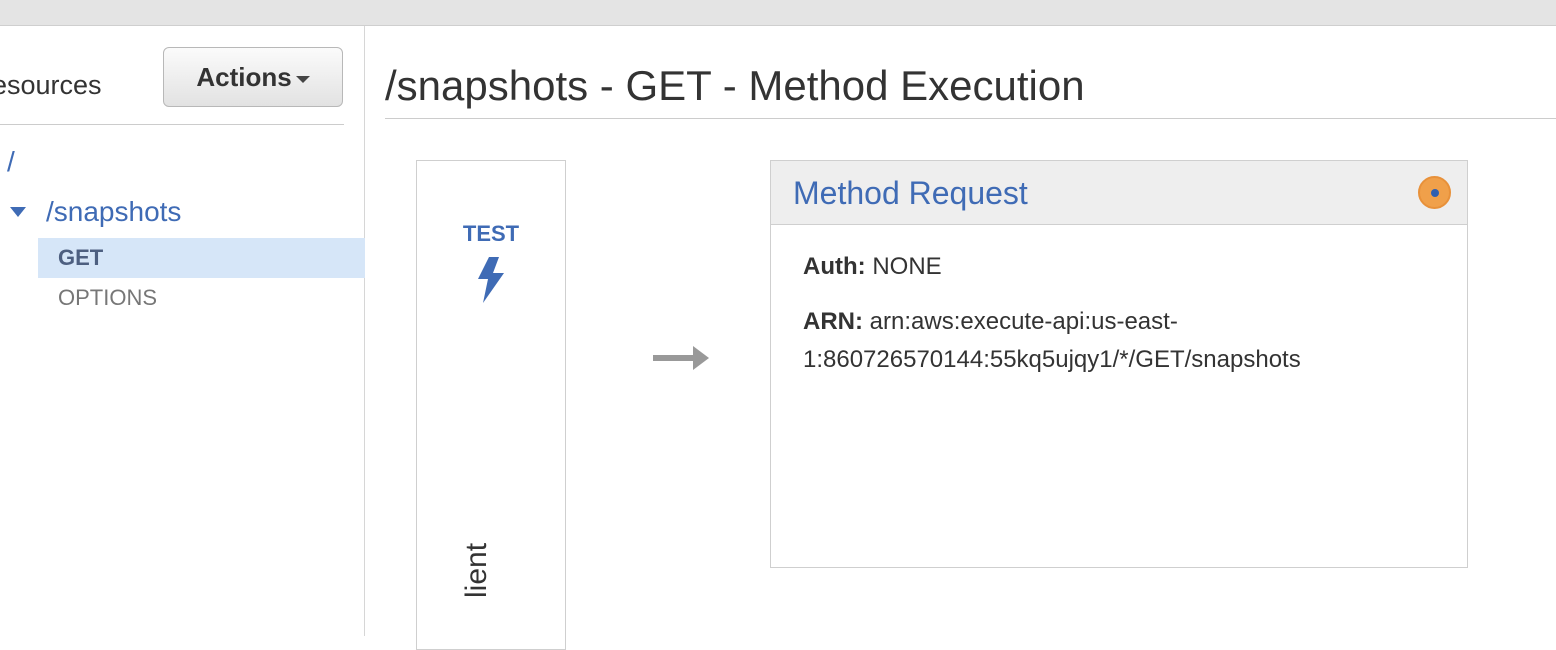 The width and height of the screenshot is (1556, 650). Describe the element at coordinates (778, 13) in the screenshot. I see `top-bar` at that location.